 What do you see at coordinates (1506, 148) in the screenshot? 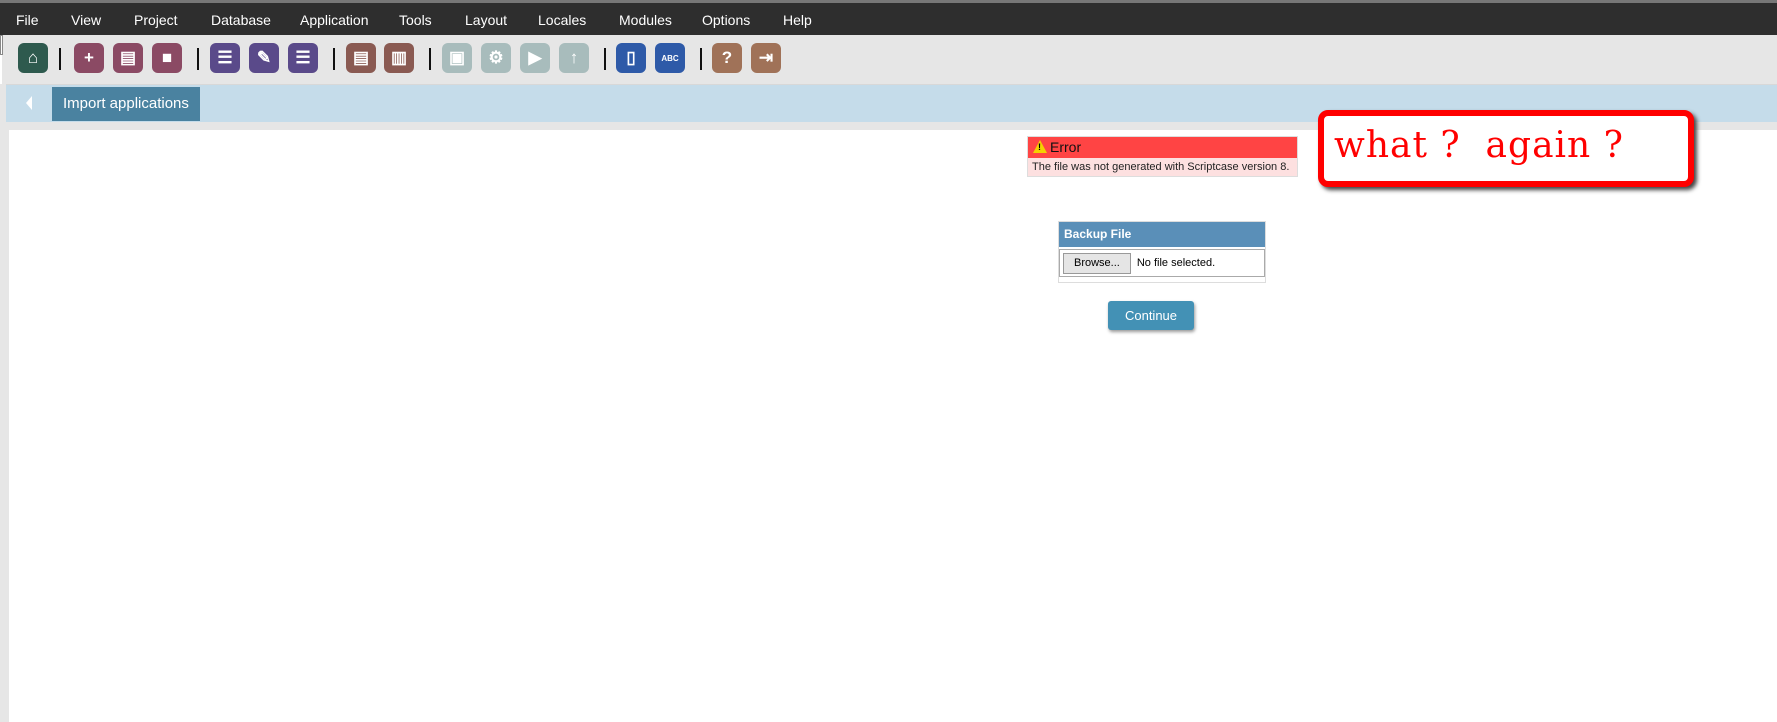
I see `annotation-callout: what ? again ?` at bounding box center [1506, 148].